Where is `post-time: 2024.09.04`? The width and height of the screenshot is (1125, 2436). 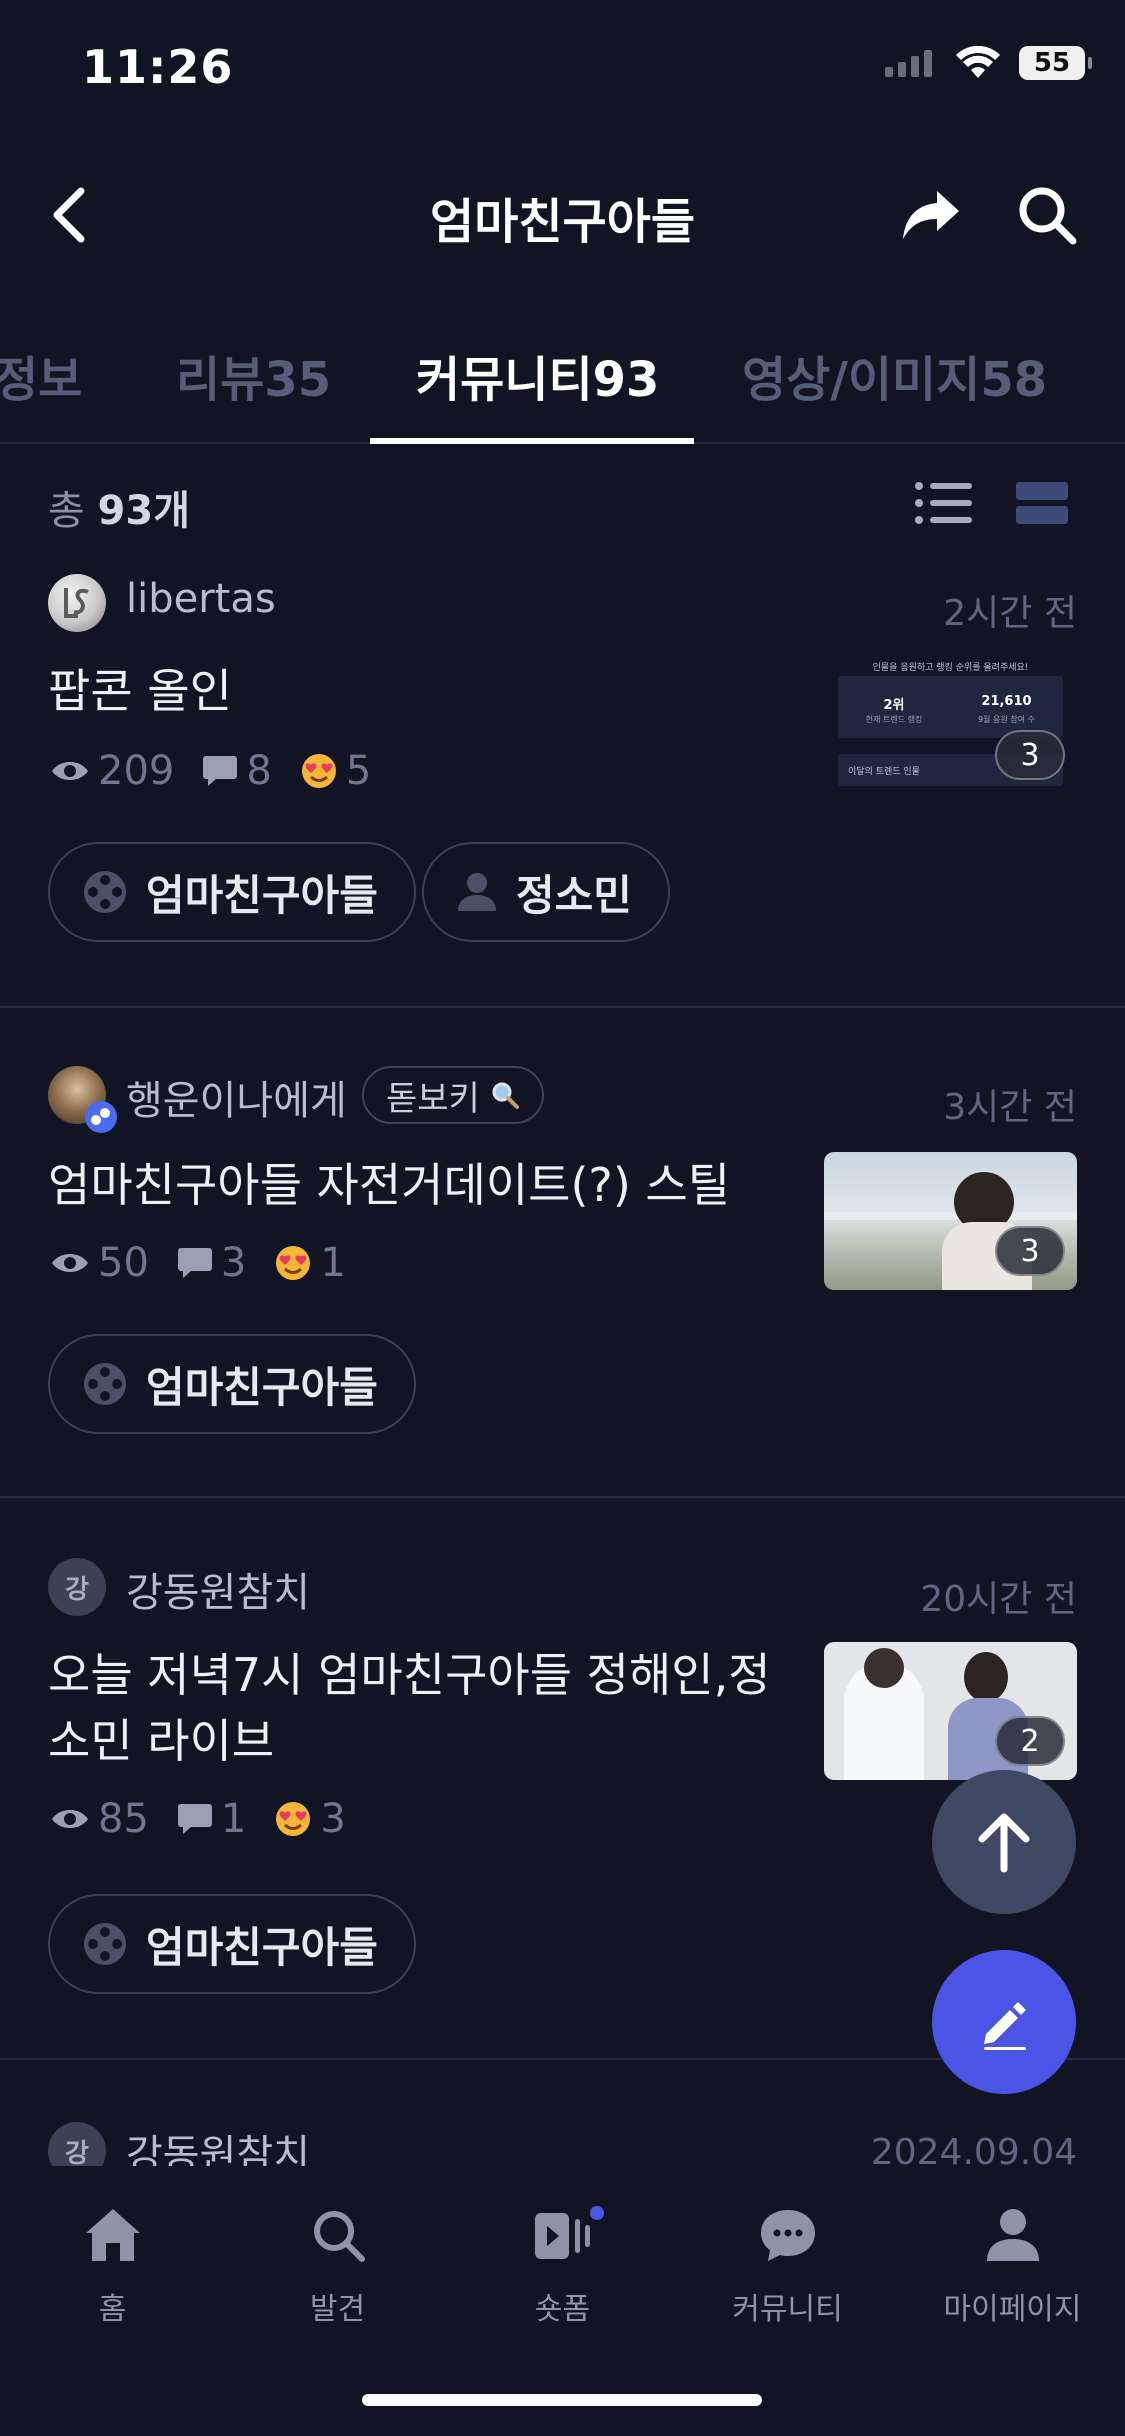 post-time: 2024.09.04 is located at coordinates (973, 2149).